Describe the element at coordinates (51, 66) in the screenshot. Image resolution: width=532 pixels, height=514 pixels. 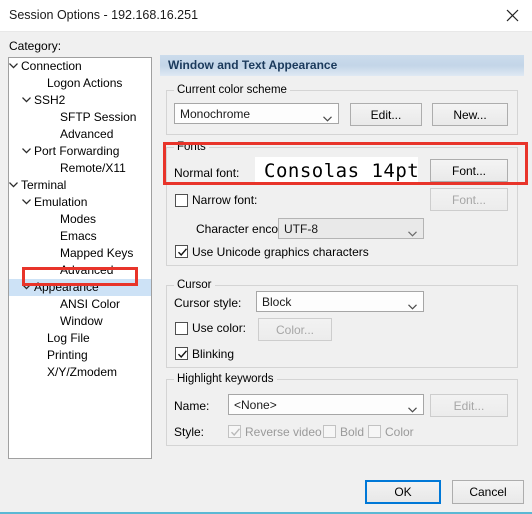
I see `tree-item-label: Connection` at that location.